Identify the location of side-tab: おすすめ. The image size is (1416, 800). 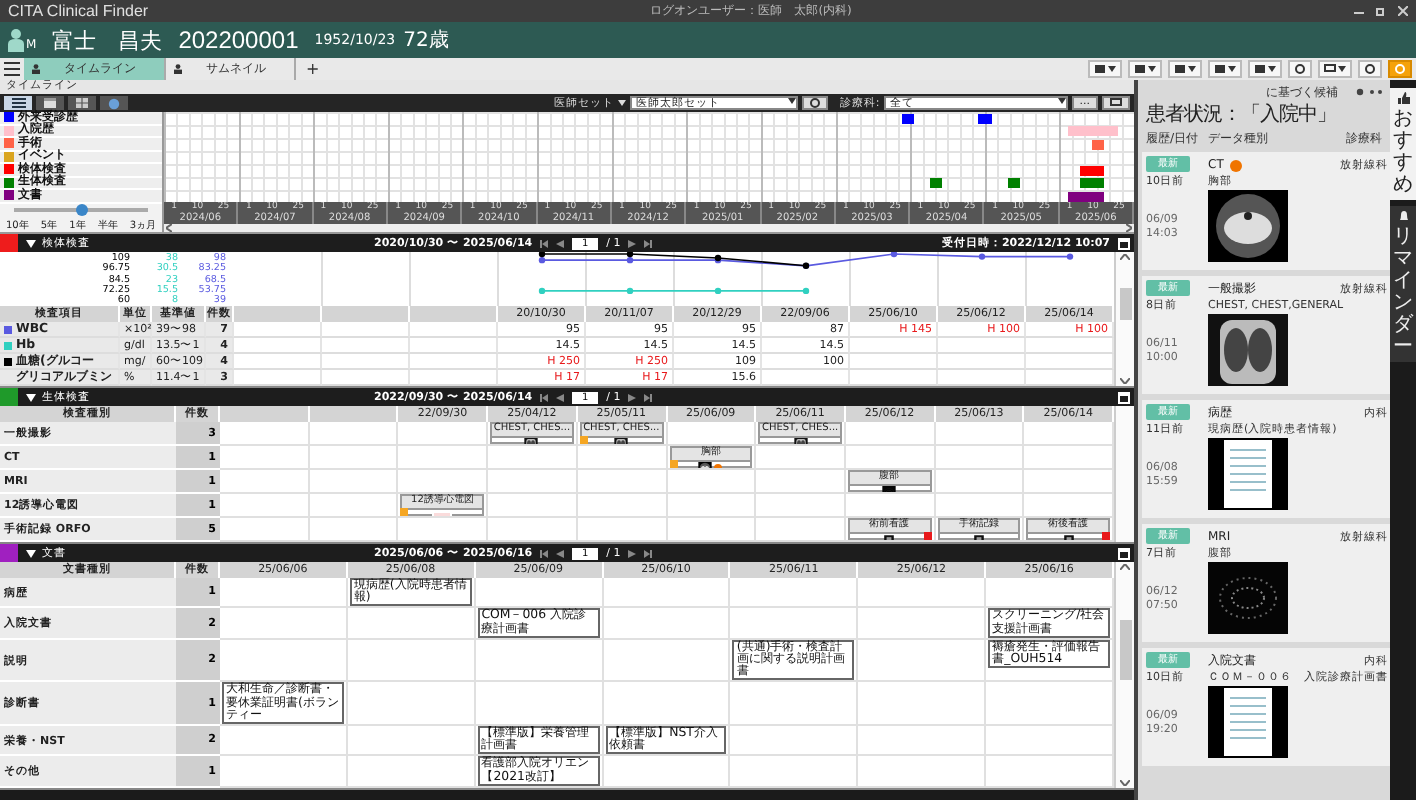
(1403, 144).